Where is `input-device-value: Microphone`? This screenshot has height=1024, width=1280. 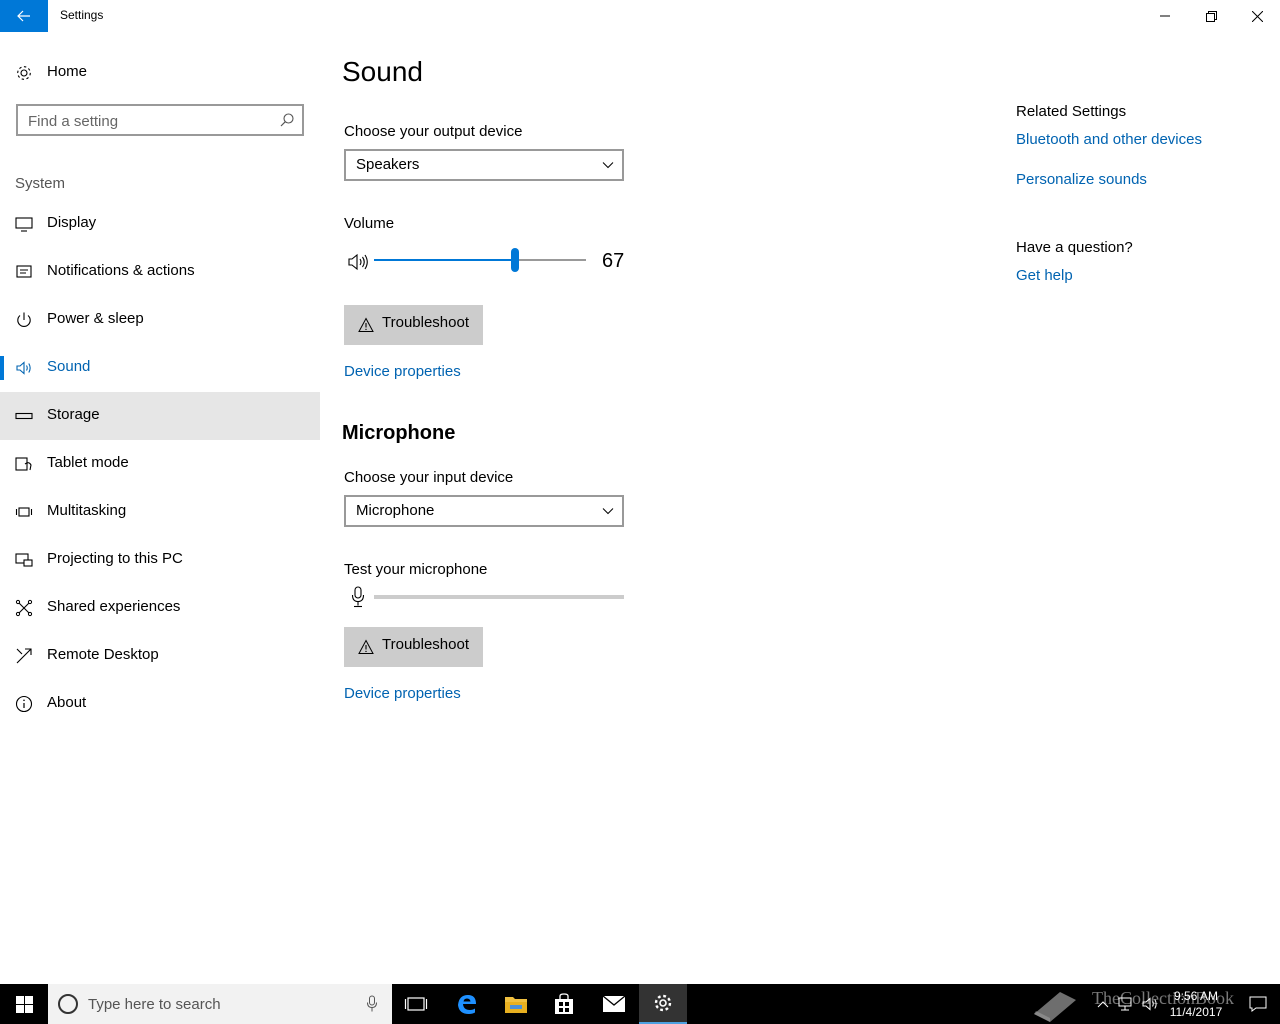 input-device-value: Microphone is located at coordinates (395, 510).